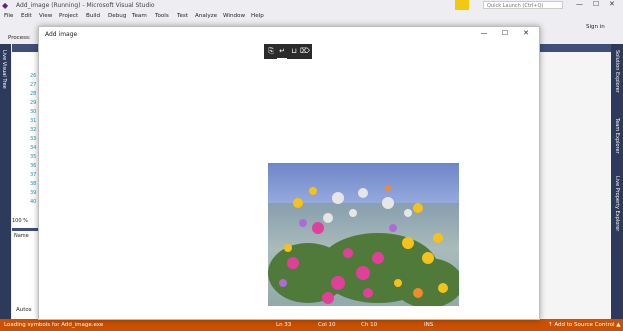  I want to click on menu-file: File, so click(8, 16).